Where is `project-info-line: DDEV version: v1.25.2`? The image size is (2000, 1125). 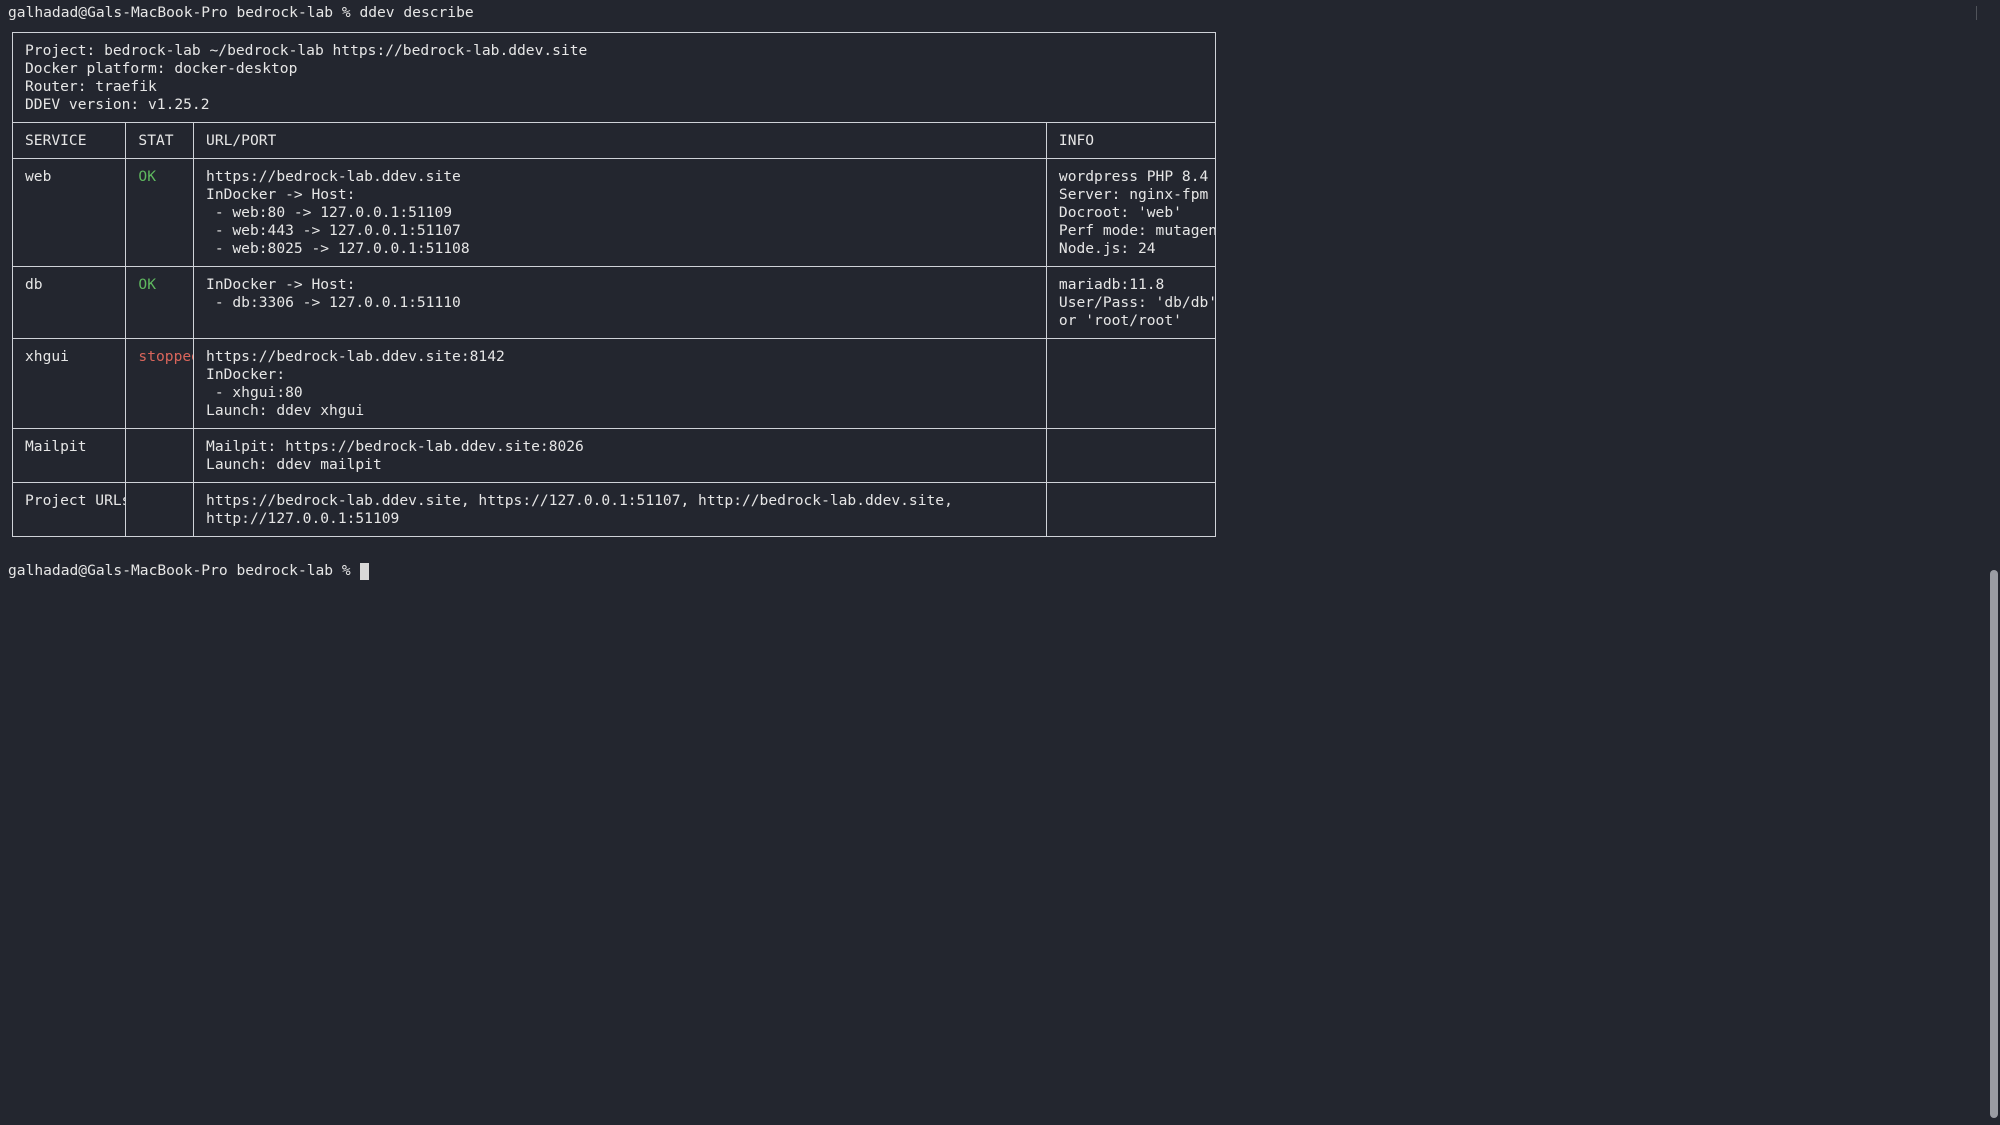 project-info-line: DDEV version: v1.25.2 is located at coordinates (117, 104).